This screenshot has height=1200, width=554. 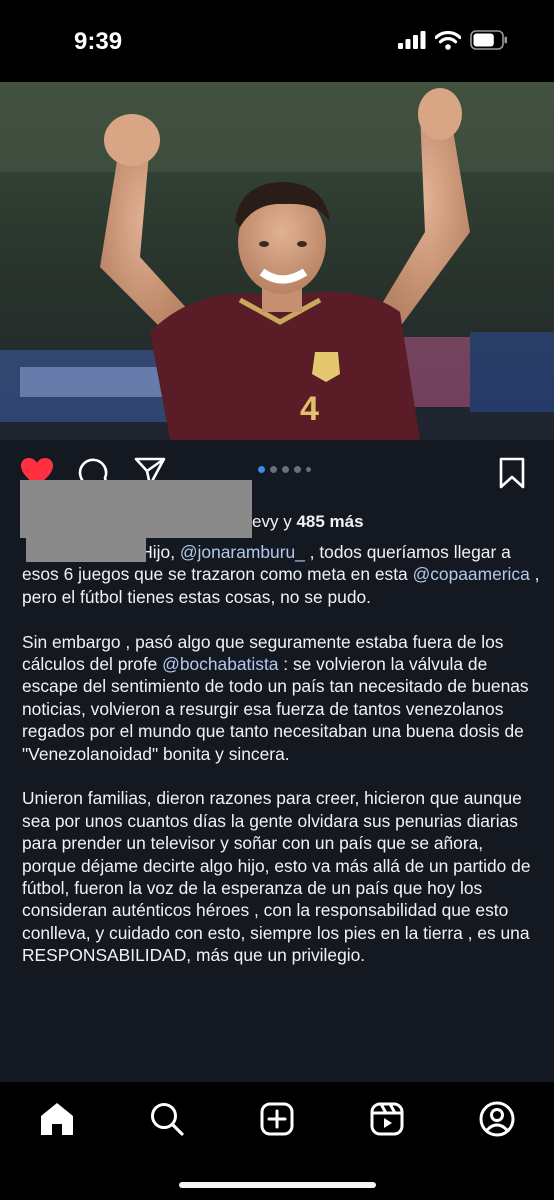 I want to click on mention-link: @bochabatista, so click(x=220, y=664).